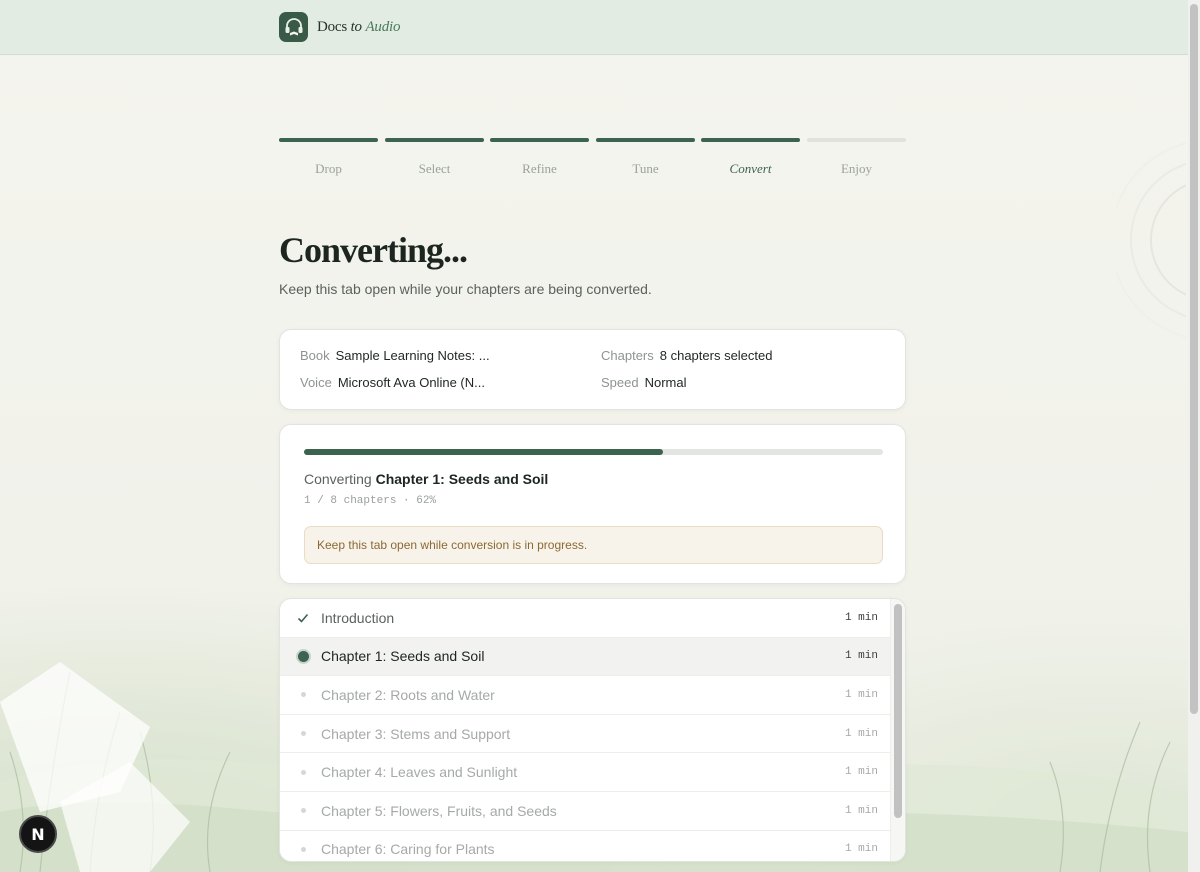  What do you see at coordinates (585, 618) in the screenshot?
I see `chapter-row: Introduction 1 min` at bounding box center [585, 618].